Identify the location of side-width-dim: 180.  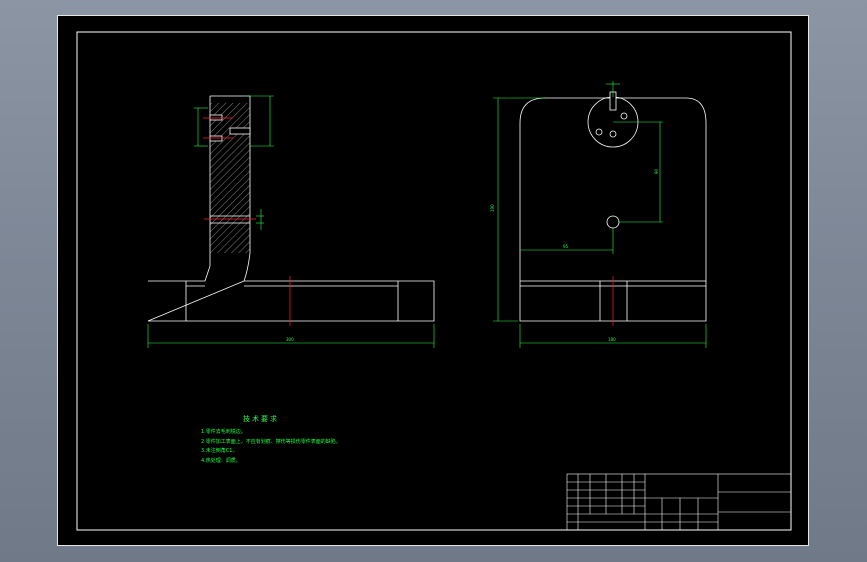
(612, 339).